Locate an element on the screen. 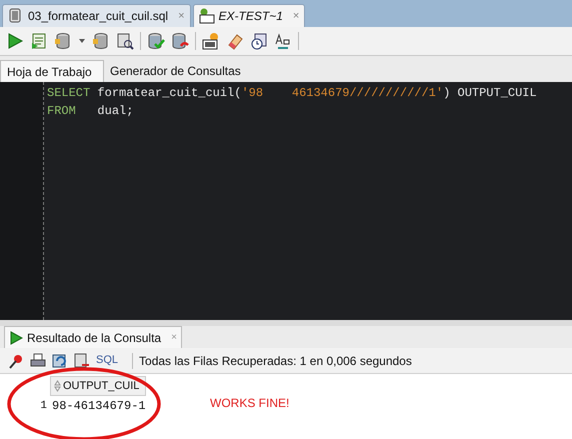 The image size is (572, 439). export-icon is located at coordinates (82, 360).